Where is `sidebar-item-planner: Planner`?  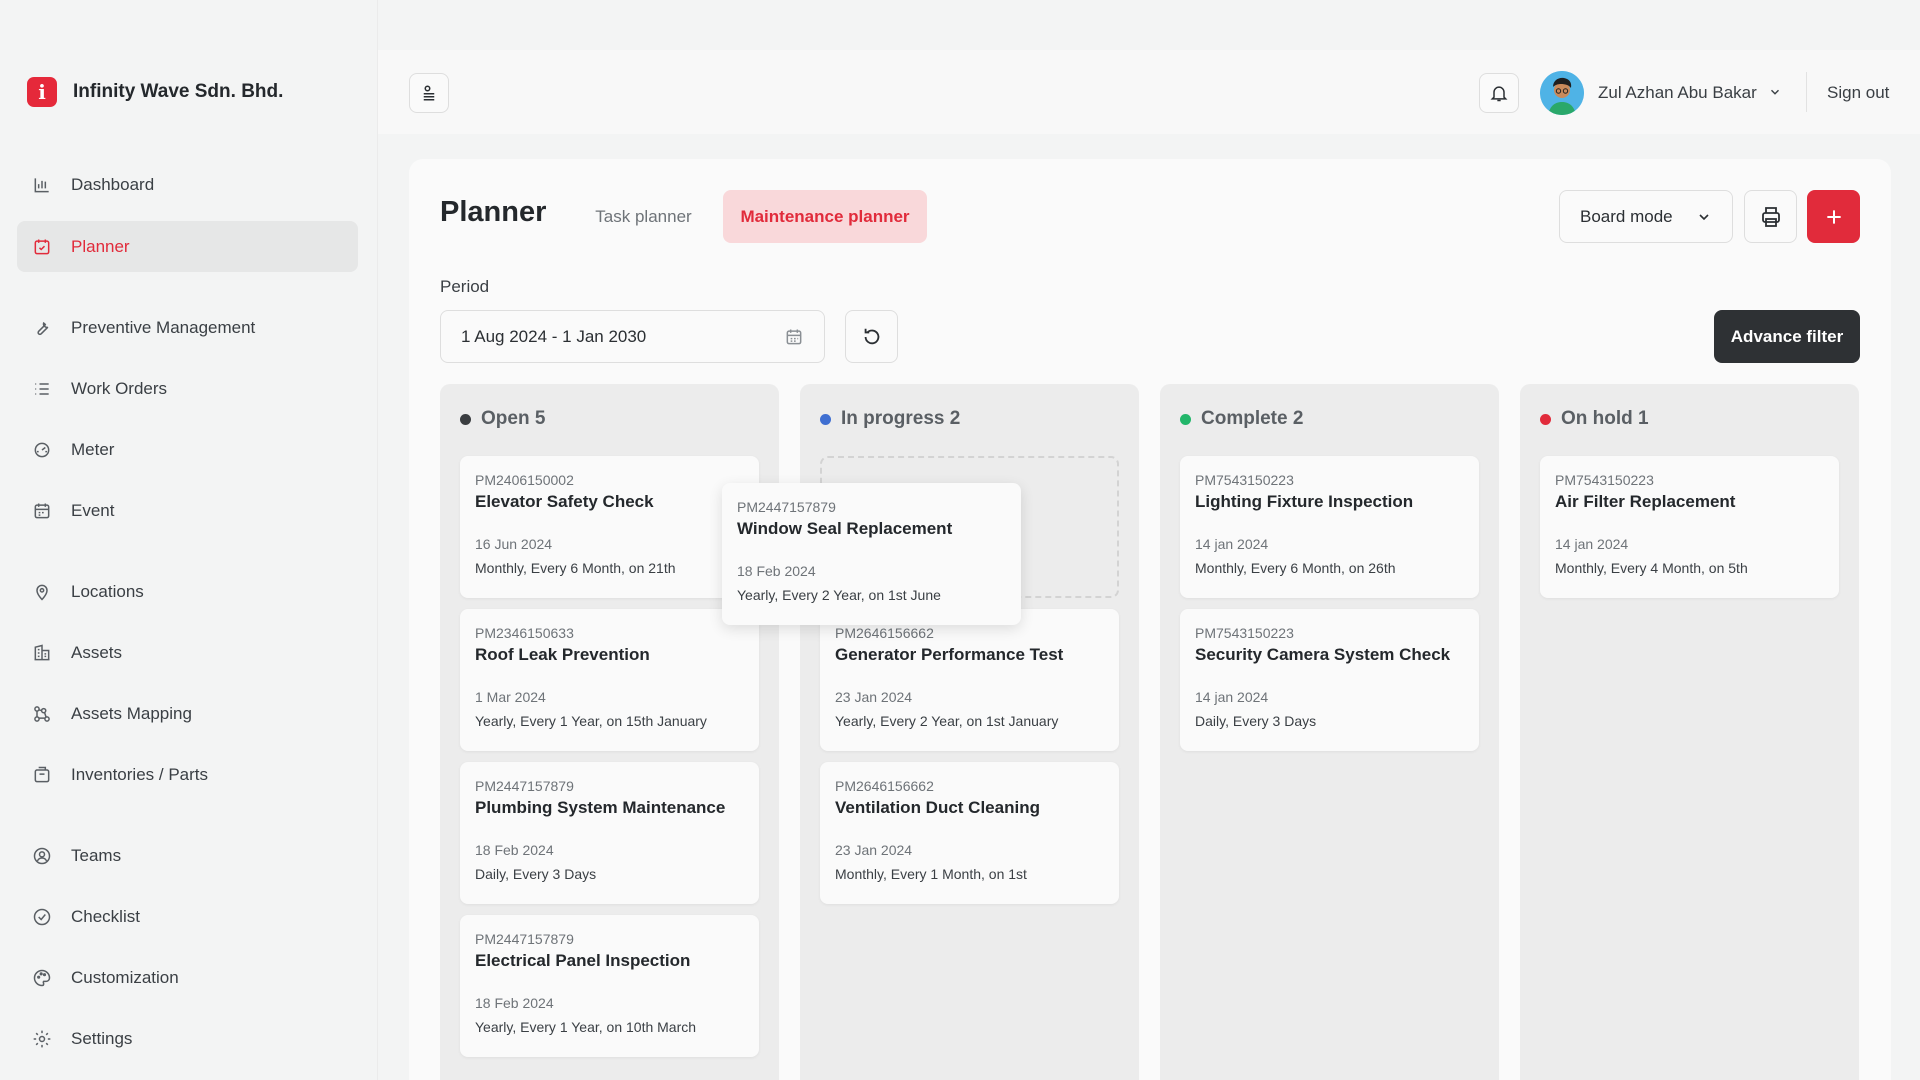 sidebar-item-planner: Planner is located at coordinates (187, 246).